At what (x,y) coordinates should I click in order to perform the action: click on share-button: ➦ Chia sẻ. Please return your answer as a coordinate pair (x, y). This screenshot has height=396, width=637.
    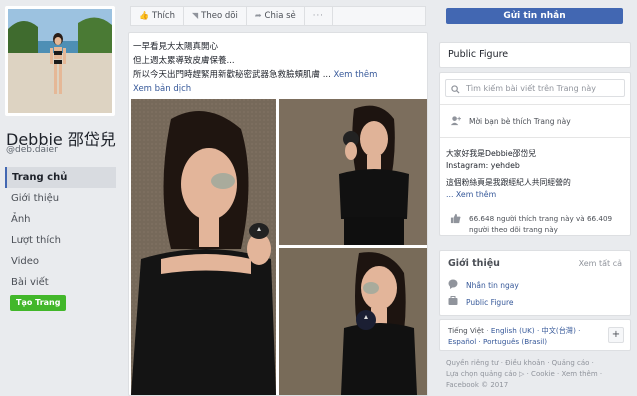
    Looking at the image, I should click on (276, 16).